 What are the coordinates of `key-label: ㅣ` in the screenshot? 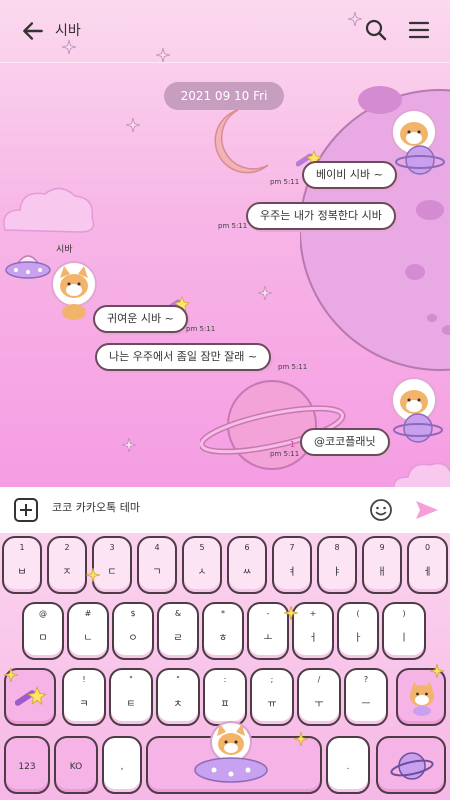 It's located at (404, 638).